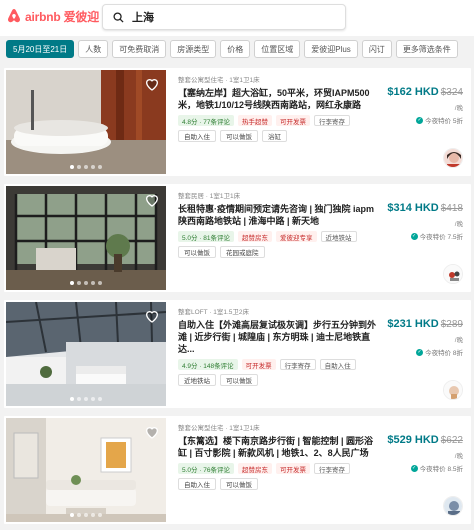  Describe the element at coordinates (139, 49) in the screenshot. I see `filter-free-cancel: 可免费取消` at that location.